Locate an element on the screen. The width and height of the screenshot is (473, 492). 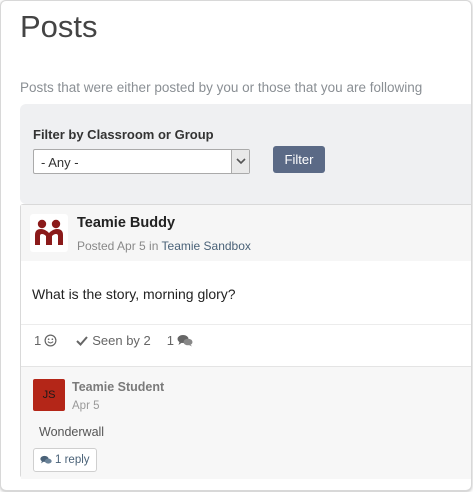
comments-stat: 1 is located at coordinates (180, 340).